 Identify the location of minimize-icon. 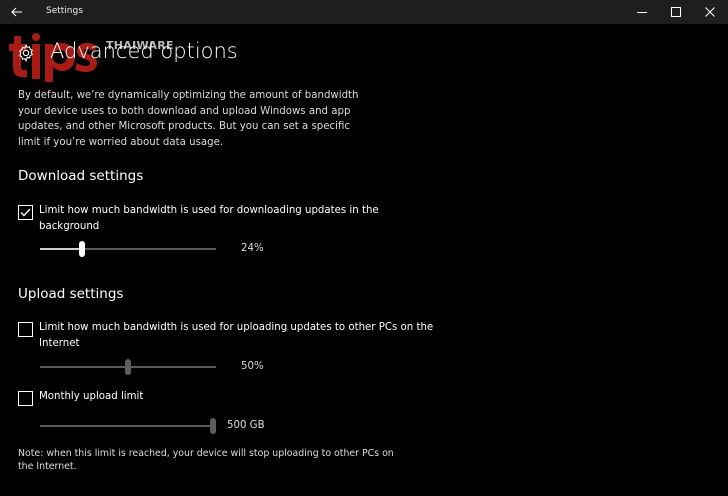
(642, 12).